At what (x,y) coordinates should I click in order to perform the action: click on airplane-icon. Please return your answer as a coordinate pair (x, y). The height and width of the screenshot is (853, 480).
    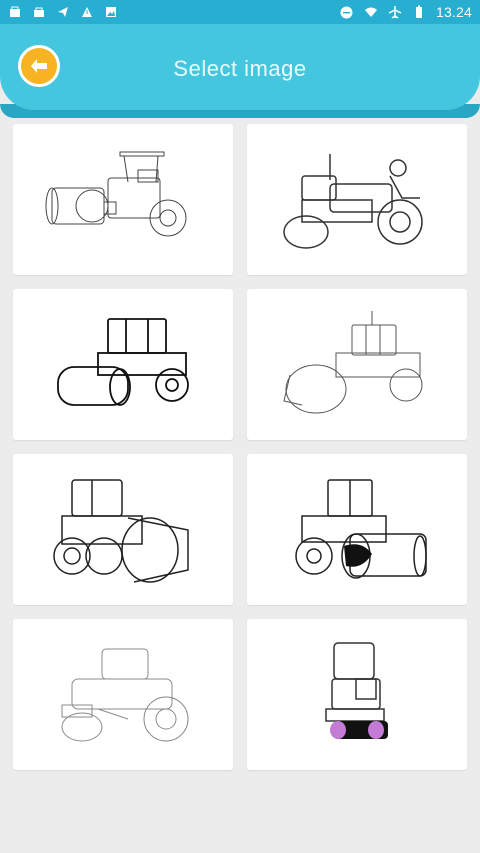
    Looking at the image, I should click on (395, 12).